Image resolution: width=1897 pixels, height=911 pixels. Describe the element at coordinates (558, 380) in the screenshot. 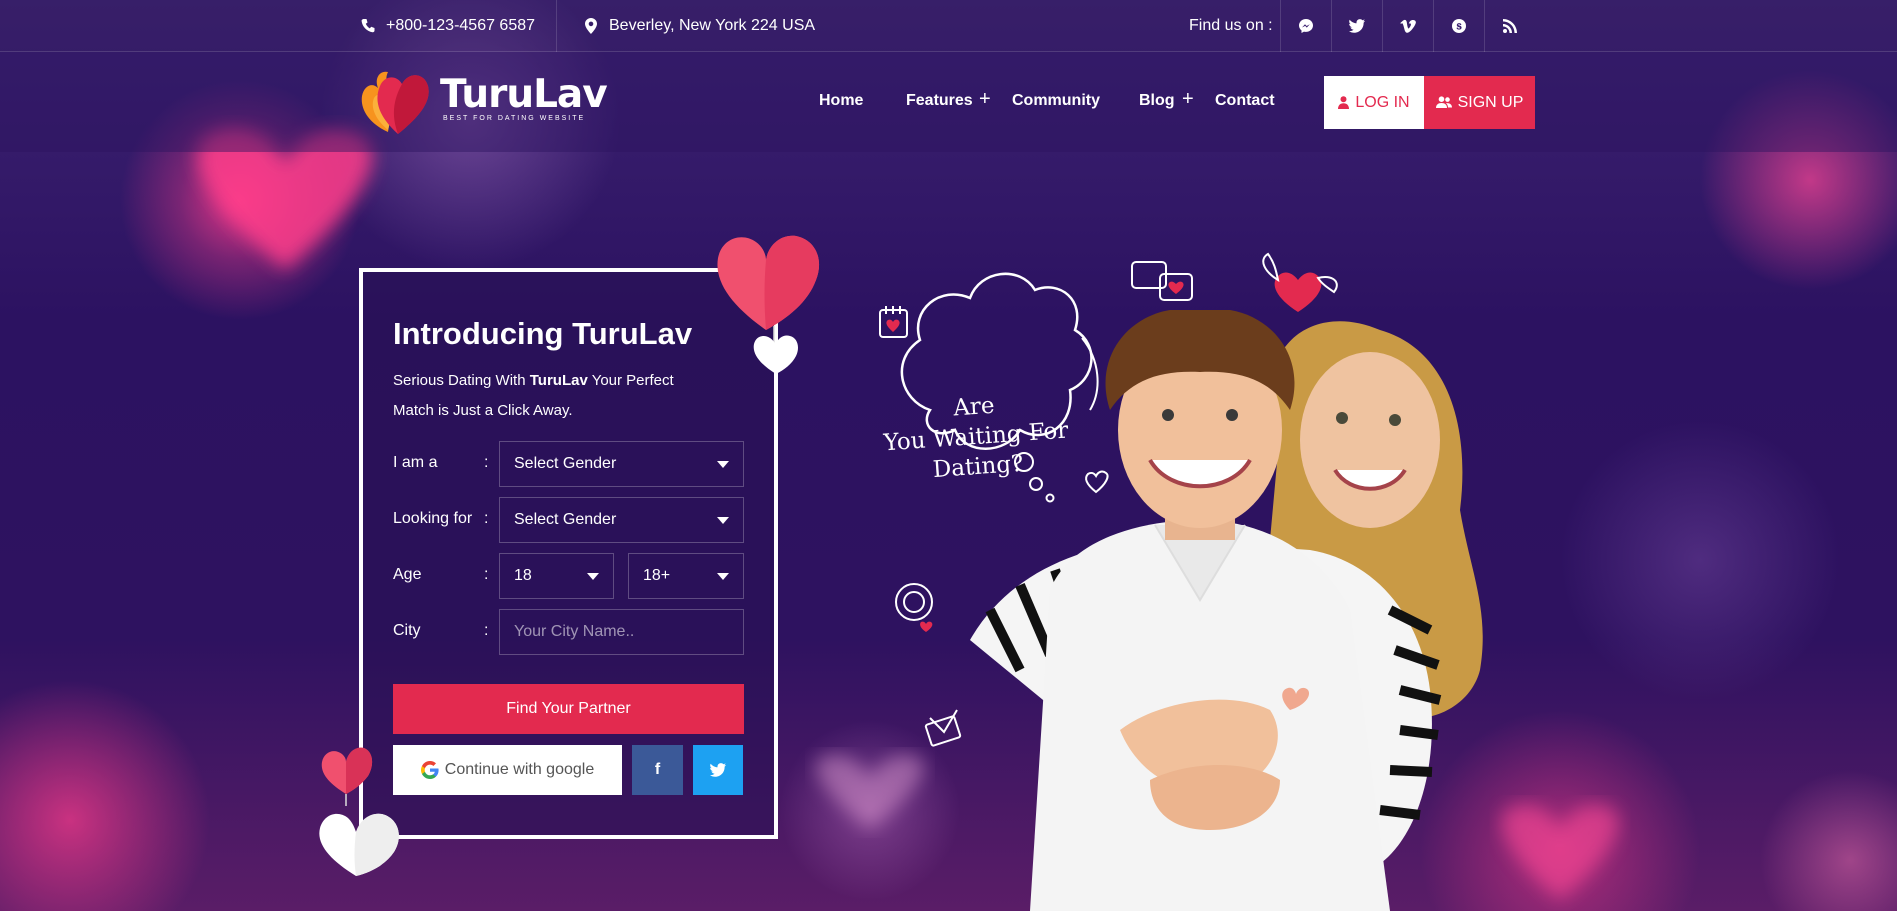

I see `description-brand: TuruLav` at that location.